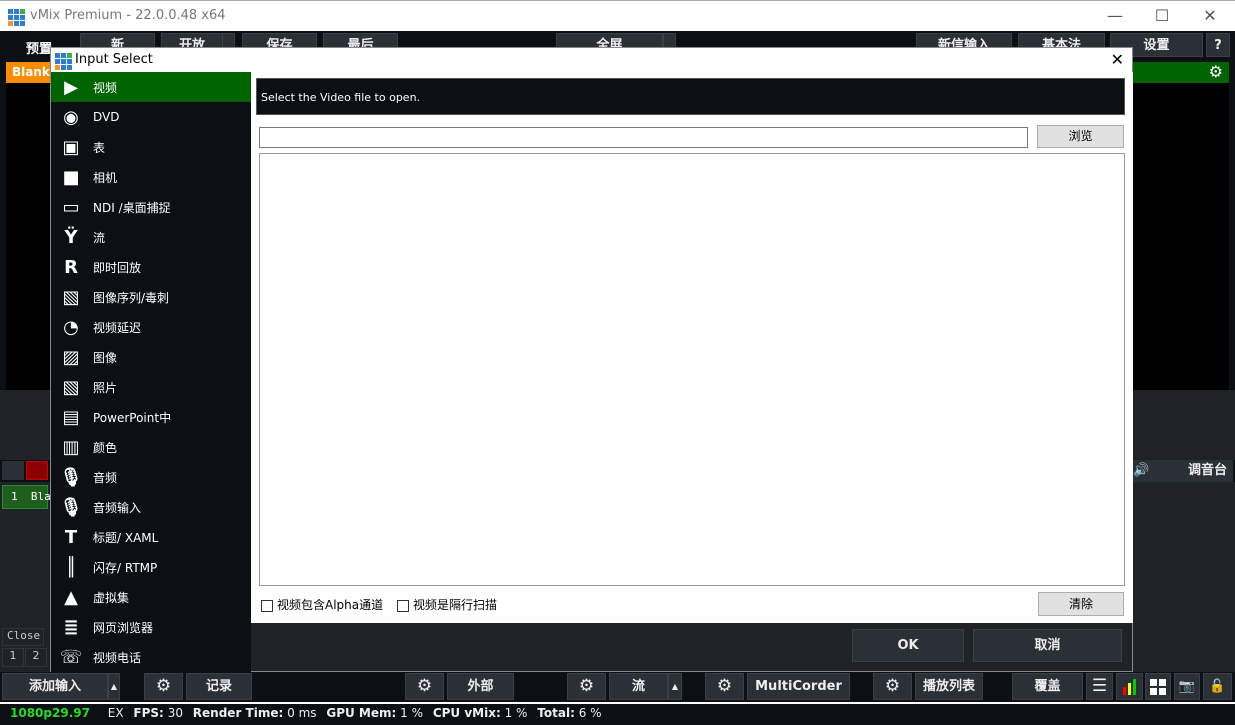  I want to click on input-type-item: ▲ 虚拟集, so click(151, 597).